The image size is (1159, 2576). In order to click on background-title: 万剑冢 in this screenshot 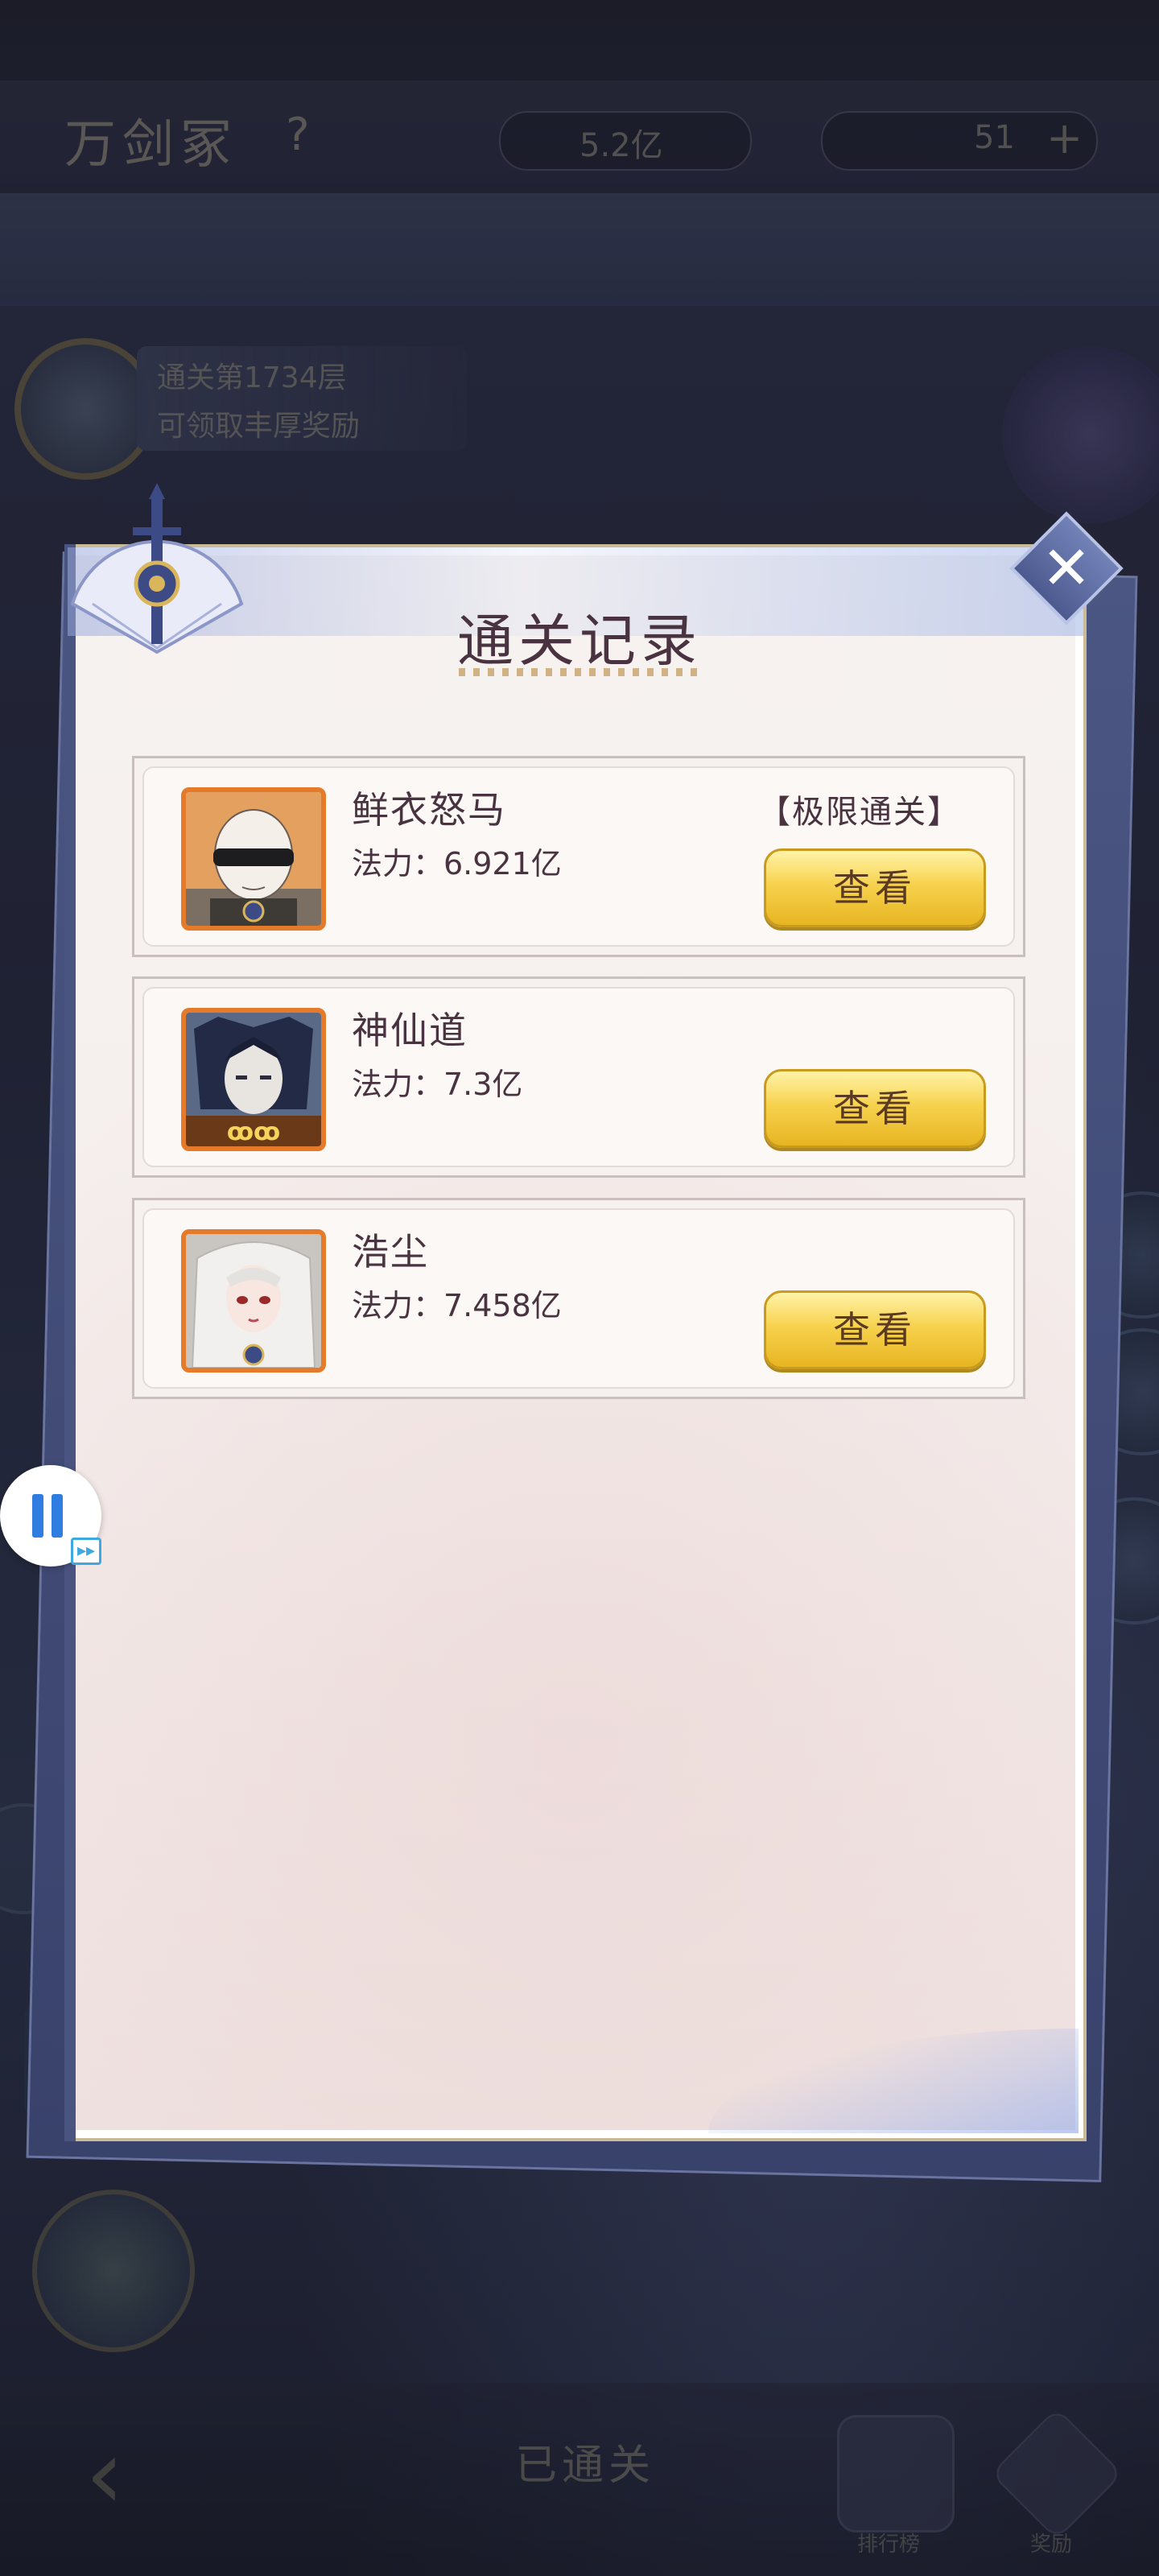, I will do `click(151, 145)`.